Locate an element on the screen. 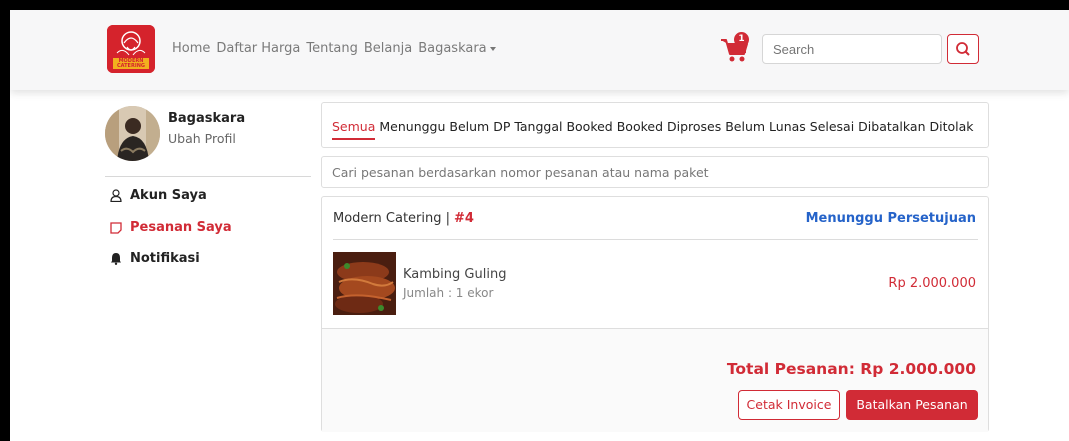  status-badge: Menunggu Persetujuan is located at coordinates (890, 218).